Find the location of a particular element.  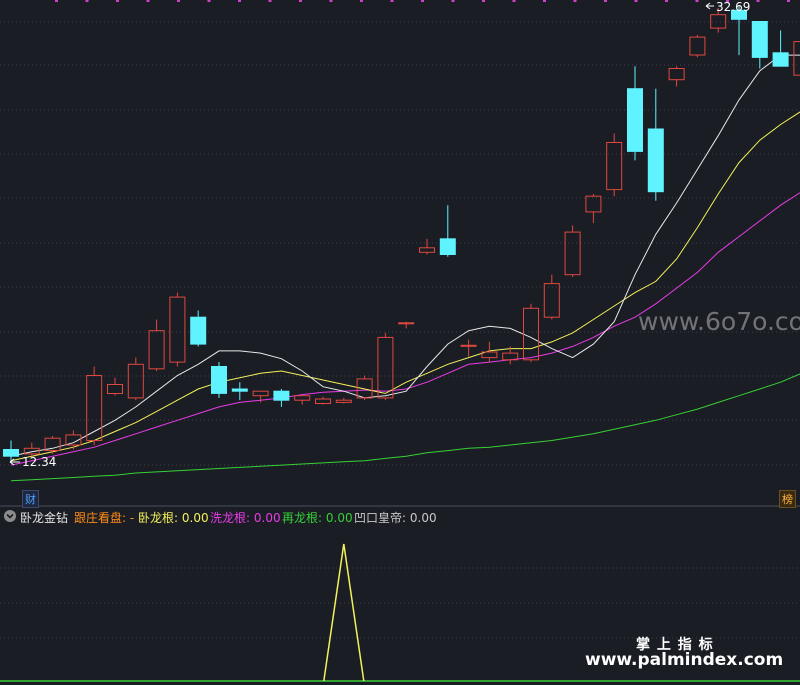

finance-tag: 财 is located at coordinates (30, 499).